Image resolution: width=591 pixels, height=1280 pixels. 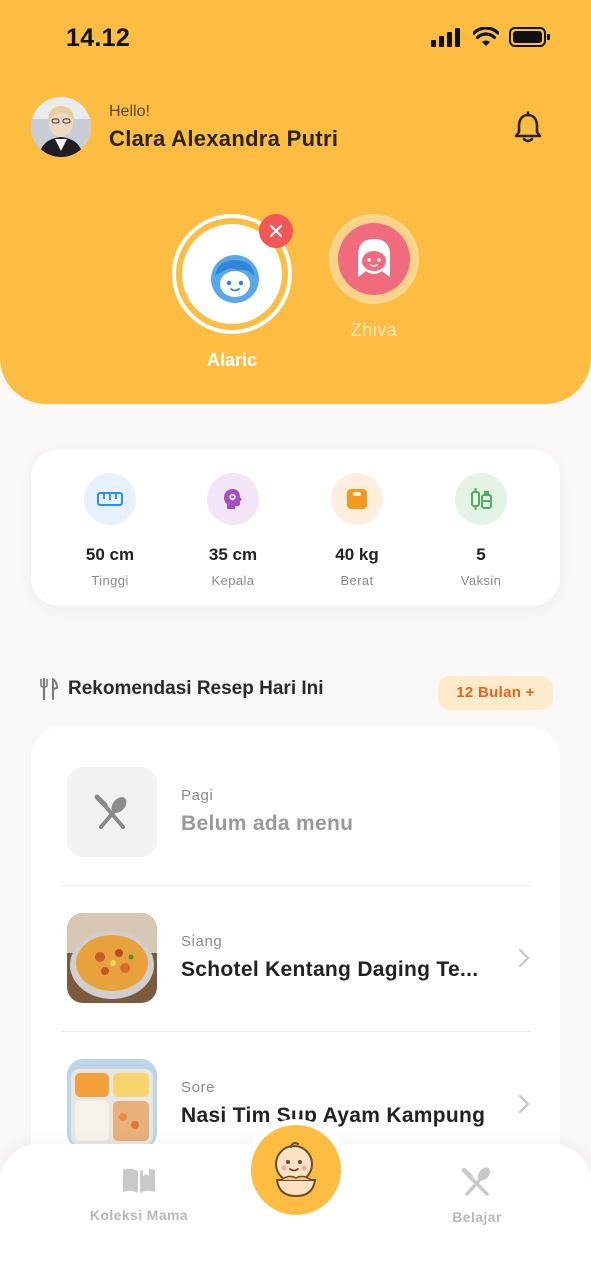 I want to click on stat-vaccine-label: Vaksin, so click(x=481, y=580).